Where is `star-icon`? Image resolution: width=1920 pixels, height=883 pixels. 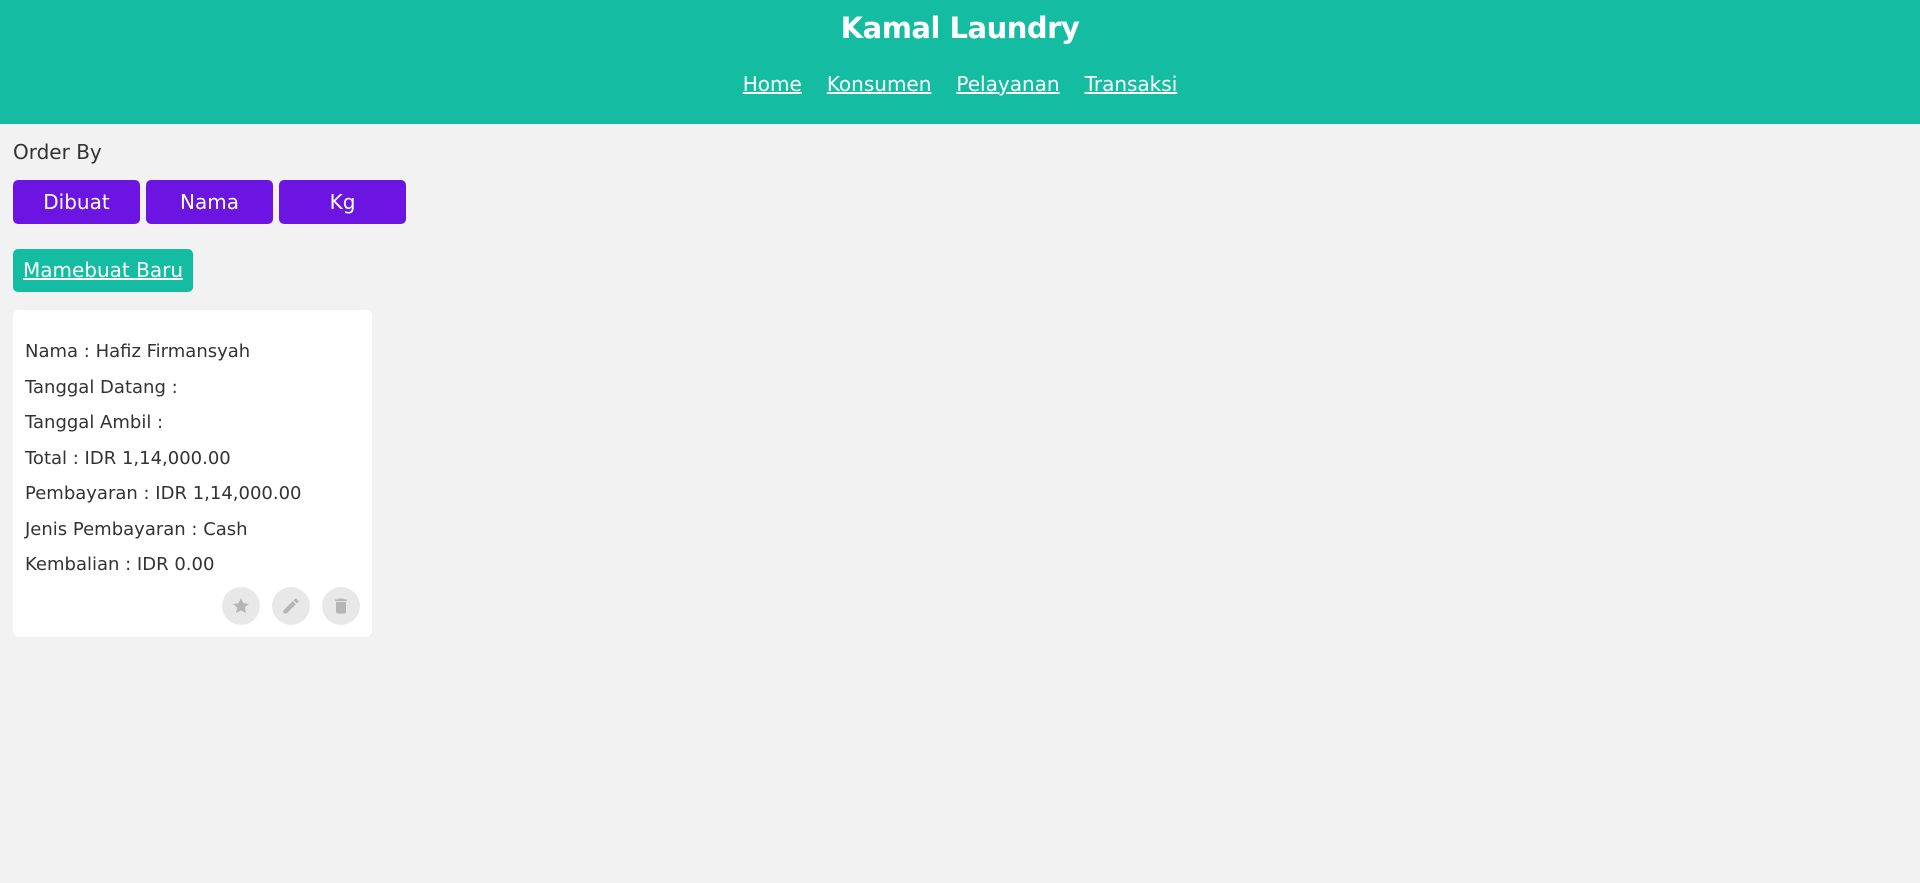
star-icon is located at coordinates (241, 606).